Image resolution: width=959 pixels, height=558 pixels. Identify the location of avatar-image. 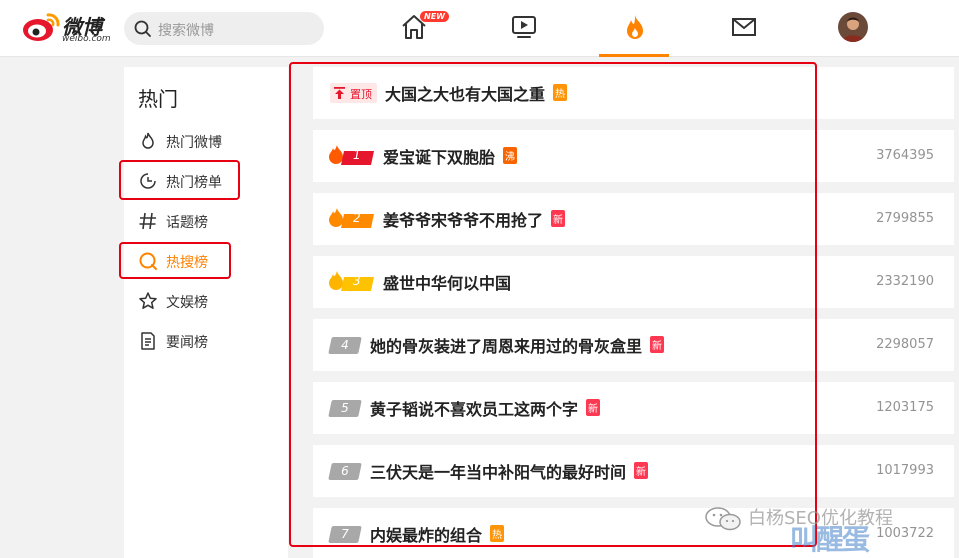
(853, 27).